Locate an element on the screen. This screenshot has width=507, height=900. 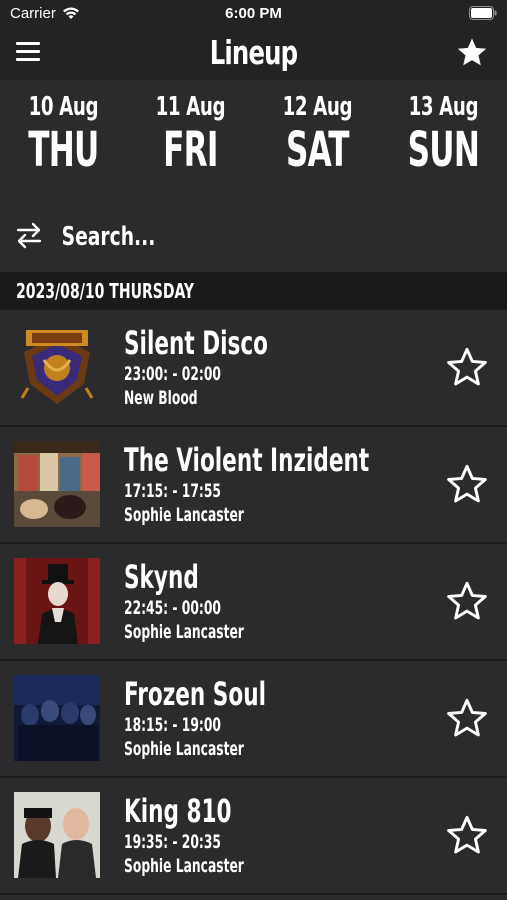
day-tab-sun: 13 Aug SUN is located at coordinates (443, 146).